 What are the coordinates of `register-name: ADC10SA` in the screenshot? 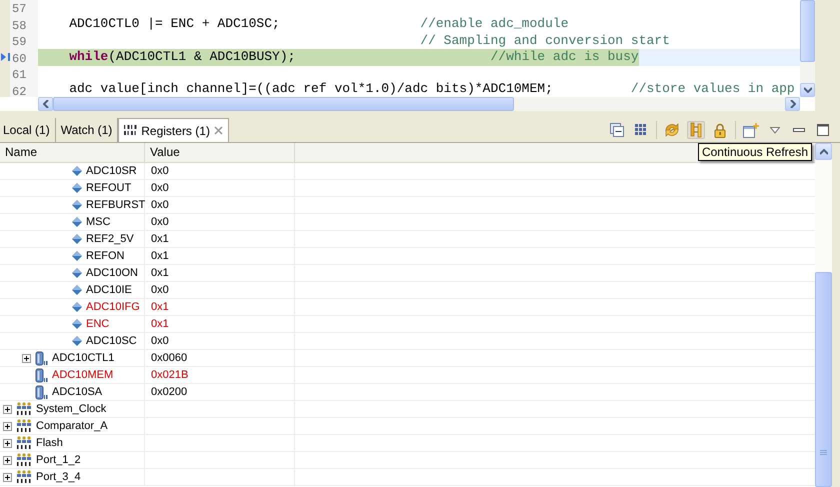 It's located at (77, 392).